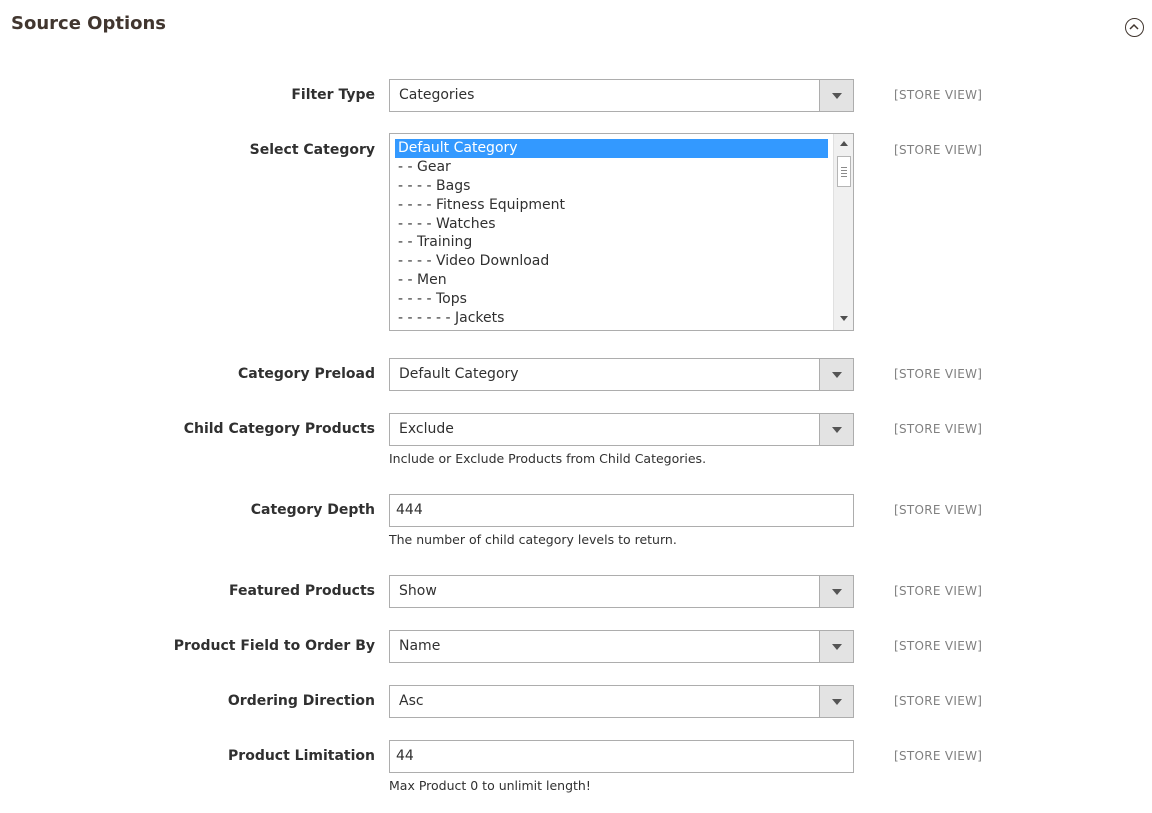 The image size is (1152, 813). I want to click on category-option: - - - - - - Jackets, so click(611, 318).